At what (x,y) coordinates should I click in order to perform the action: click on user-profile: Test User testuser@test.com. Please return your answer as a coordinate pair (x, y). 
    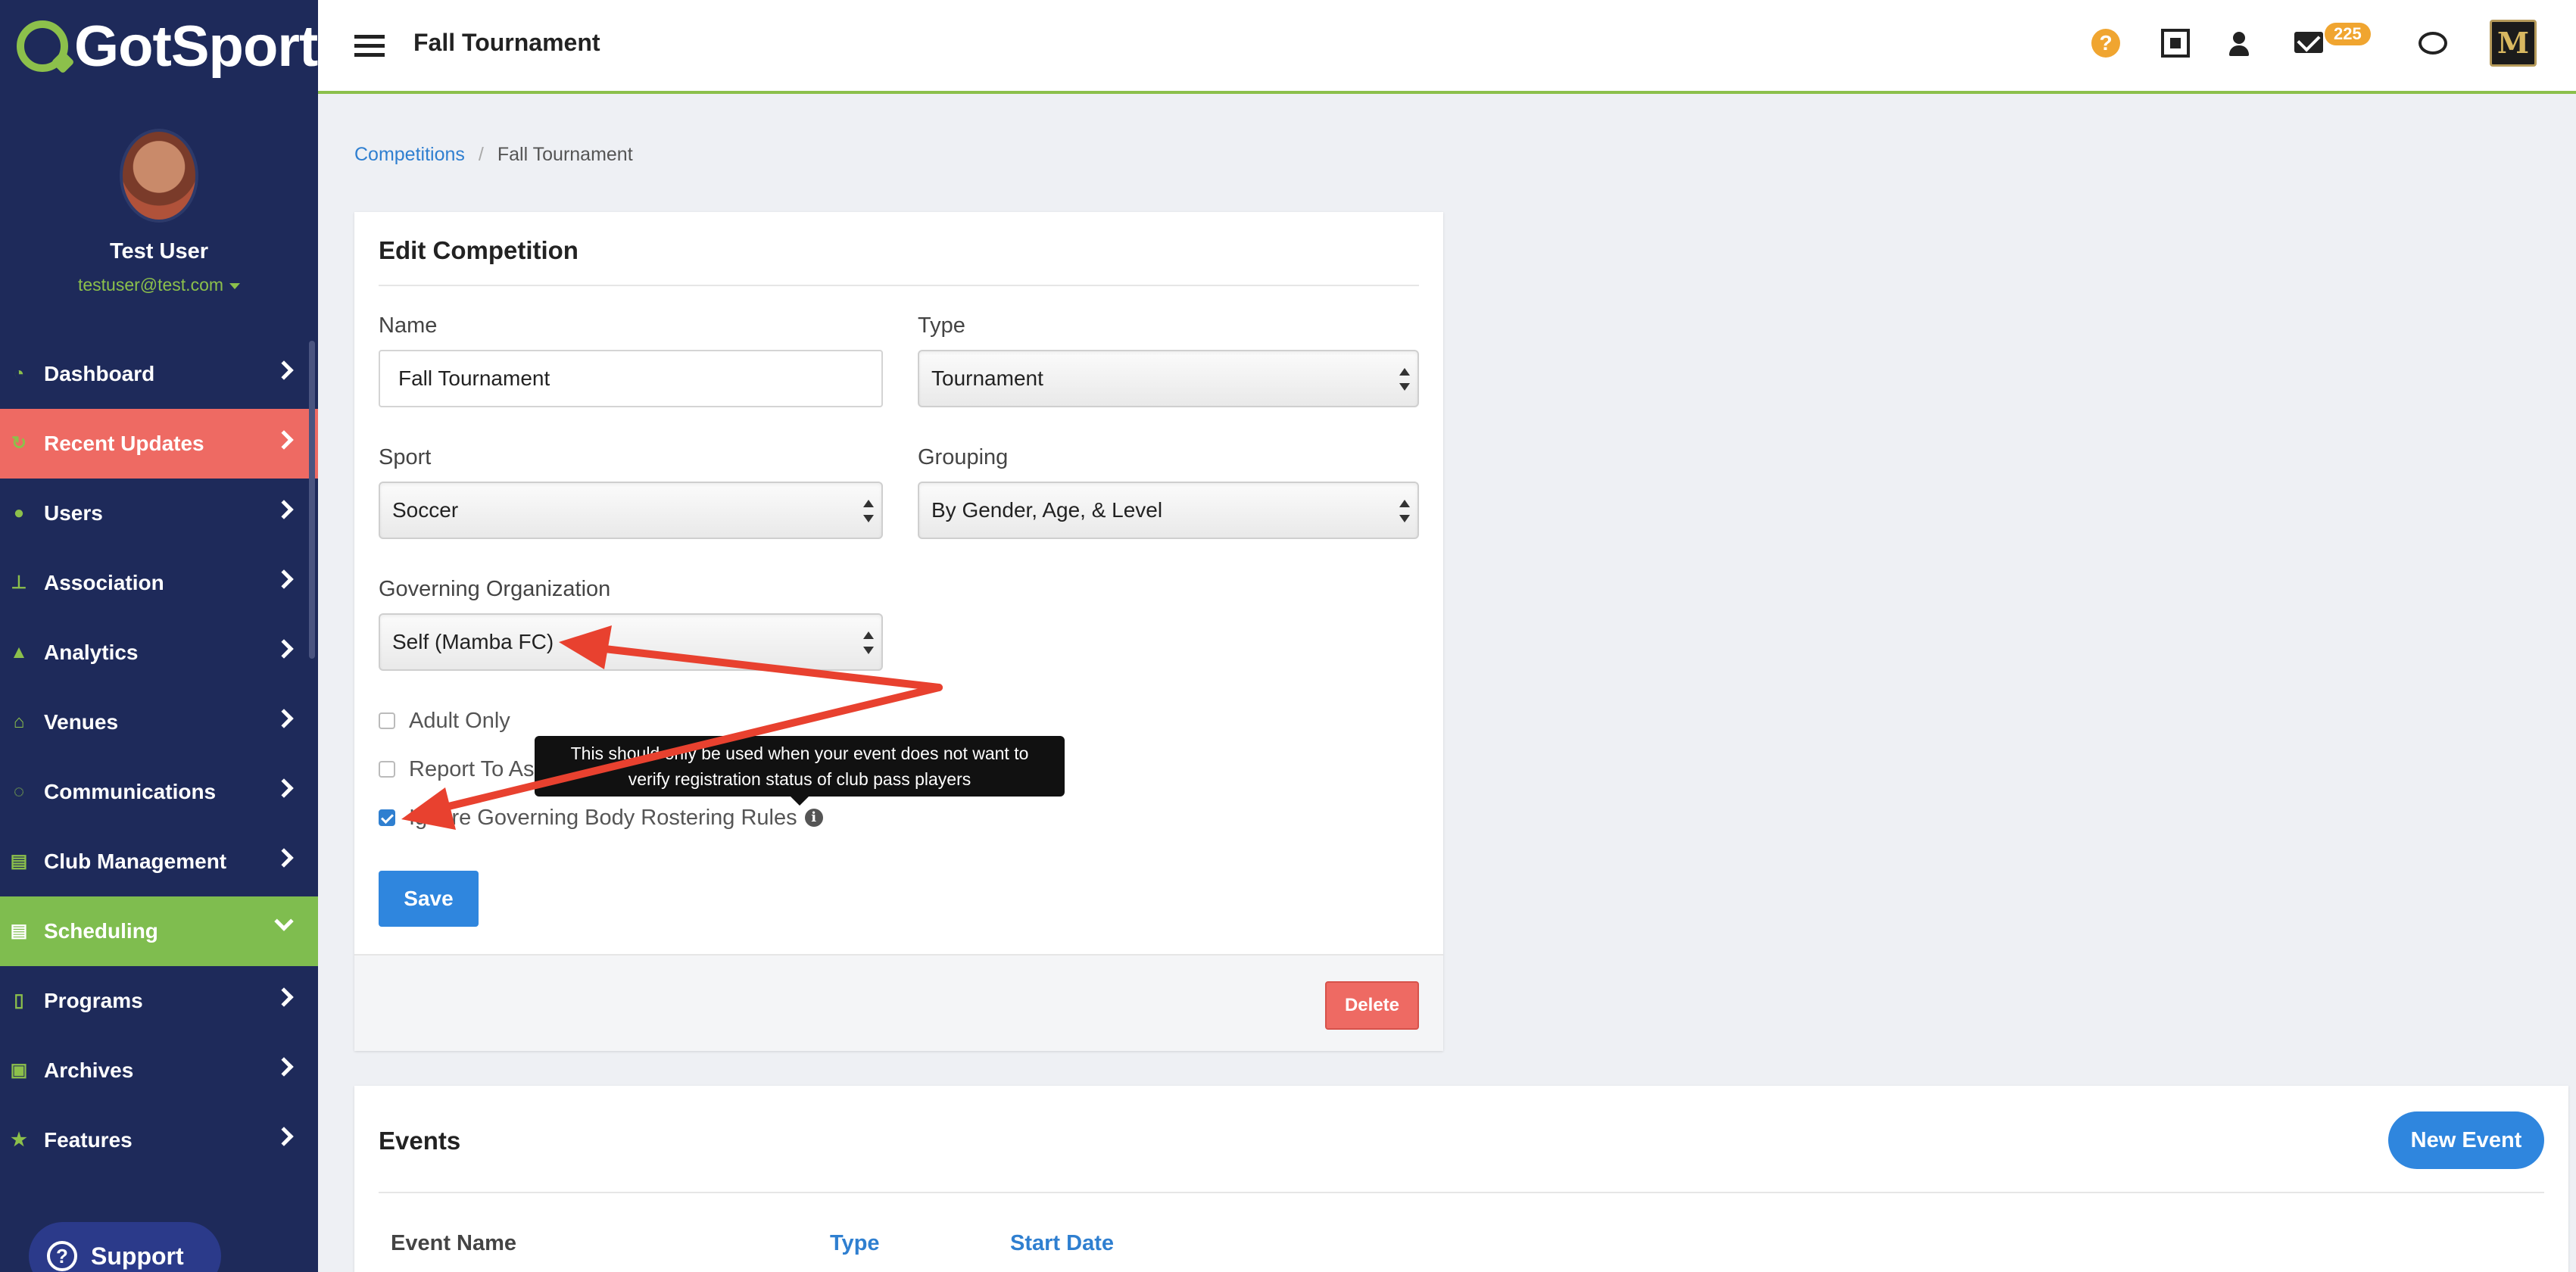
    Looking at the image, I should click on (159, 193).